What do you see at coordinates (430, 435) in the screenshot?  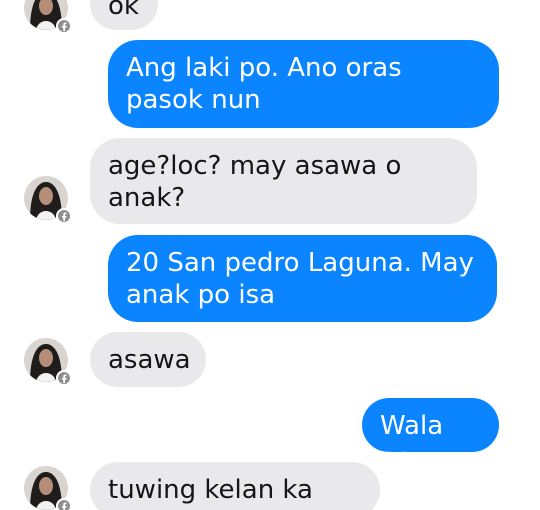 I see `outgoing-message: Wala po` at bounding box center [430, 435].